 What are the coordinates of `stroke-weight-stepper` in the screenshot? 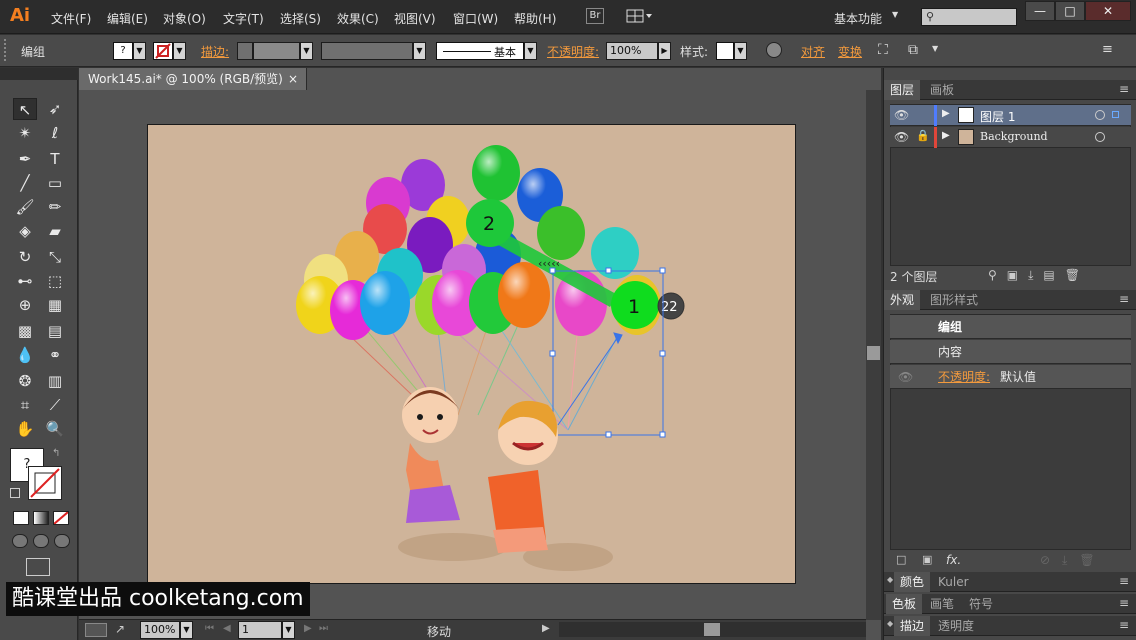 It's located at (245, 51).